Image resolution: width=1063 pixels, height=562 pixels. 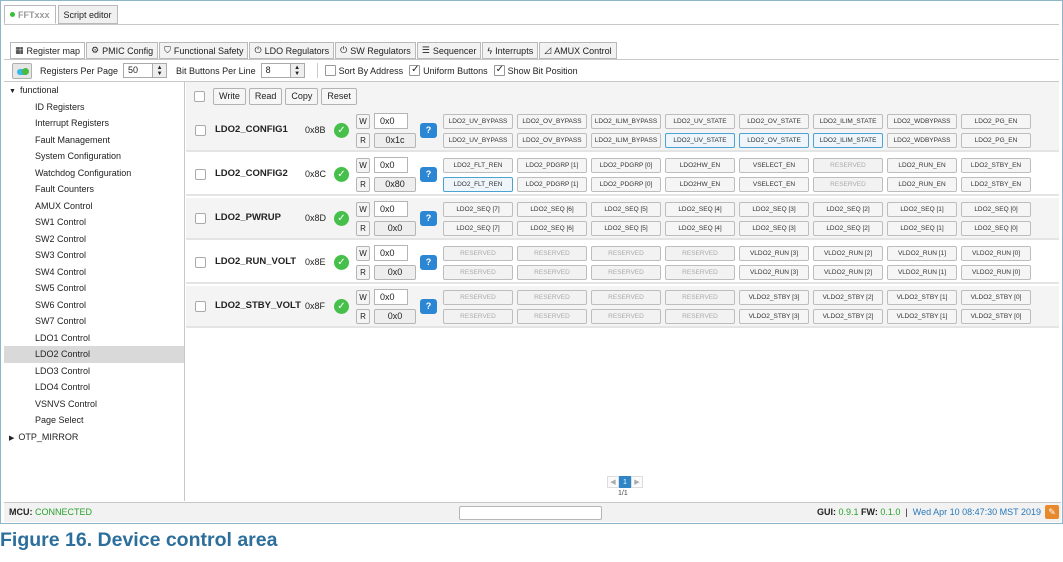 I want to click on bit-read-button: LDO2_STBY_EN, so click(x=996, y=184).